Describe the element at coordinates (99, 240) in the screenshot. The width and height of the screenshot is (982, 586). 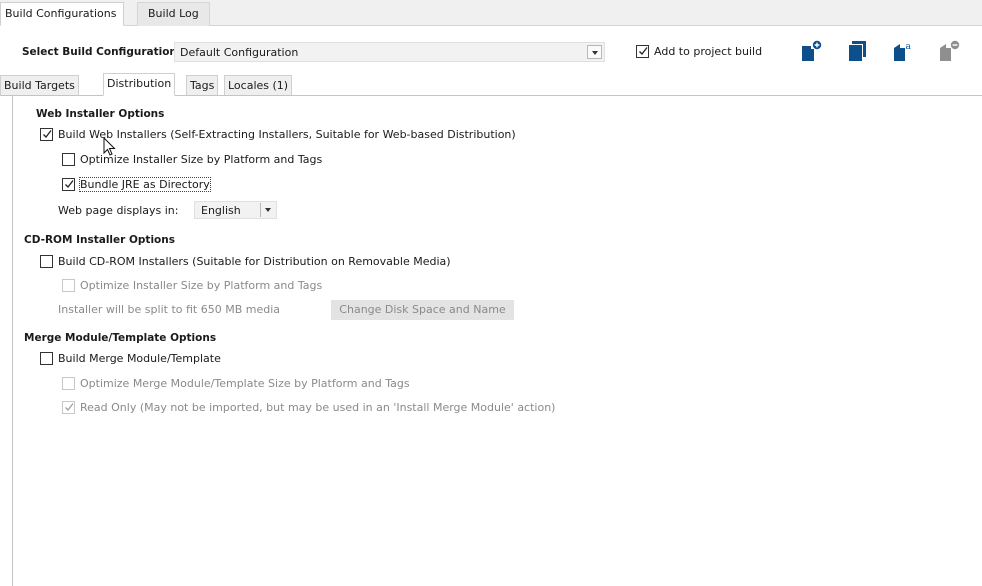
I see `cdrom-installer-options-heading: CD-ROM Installer Options` at that location.